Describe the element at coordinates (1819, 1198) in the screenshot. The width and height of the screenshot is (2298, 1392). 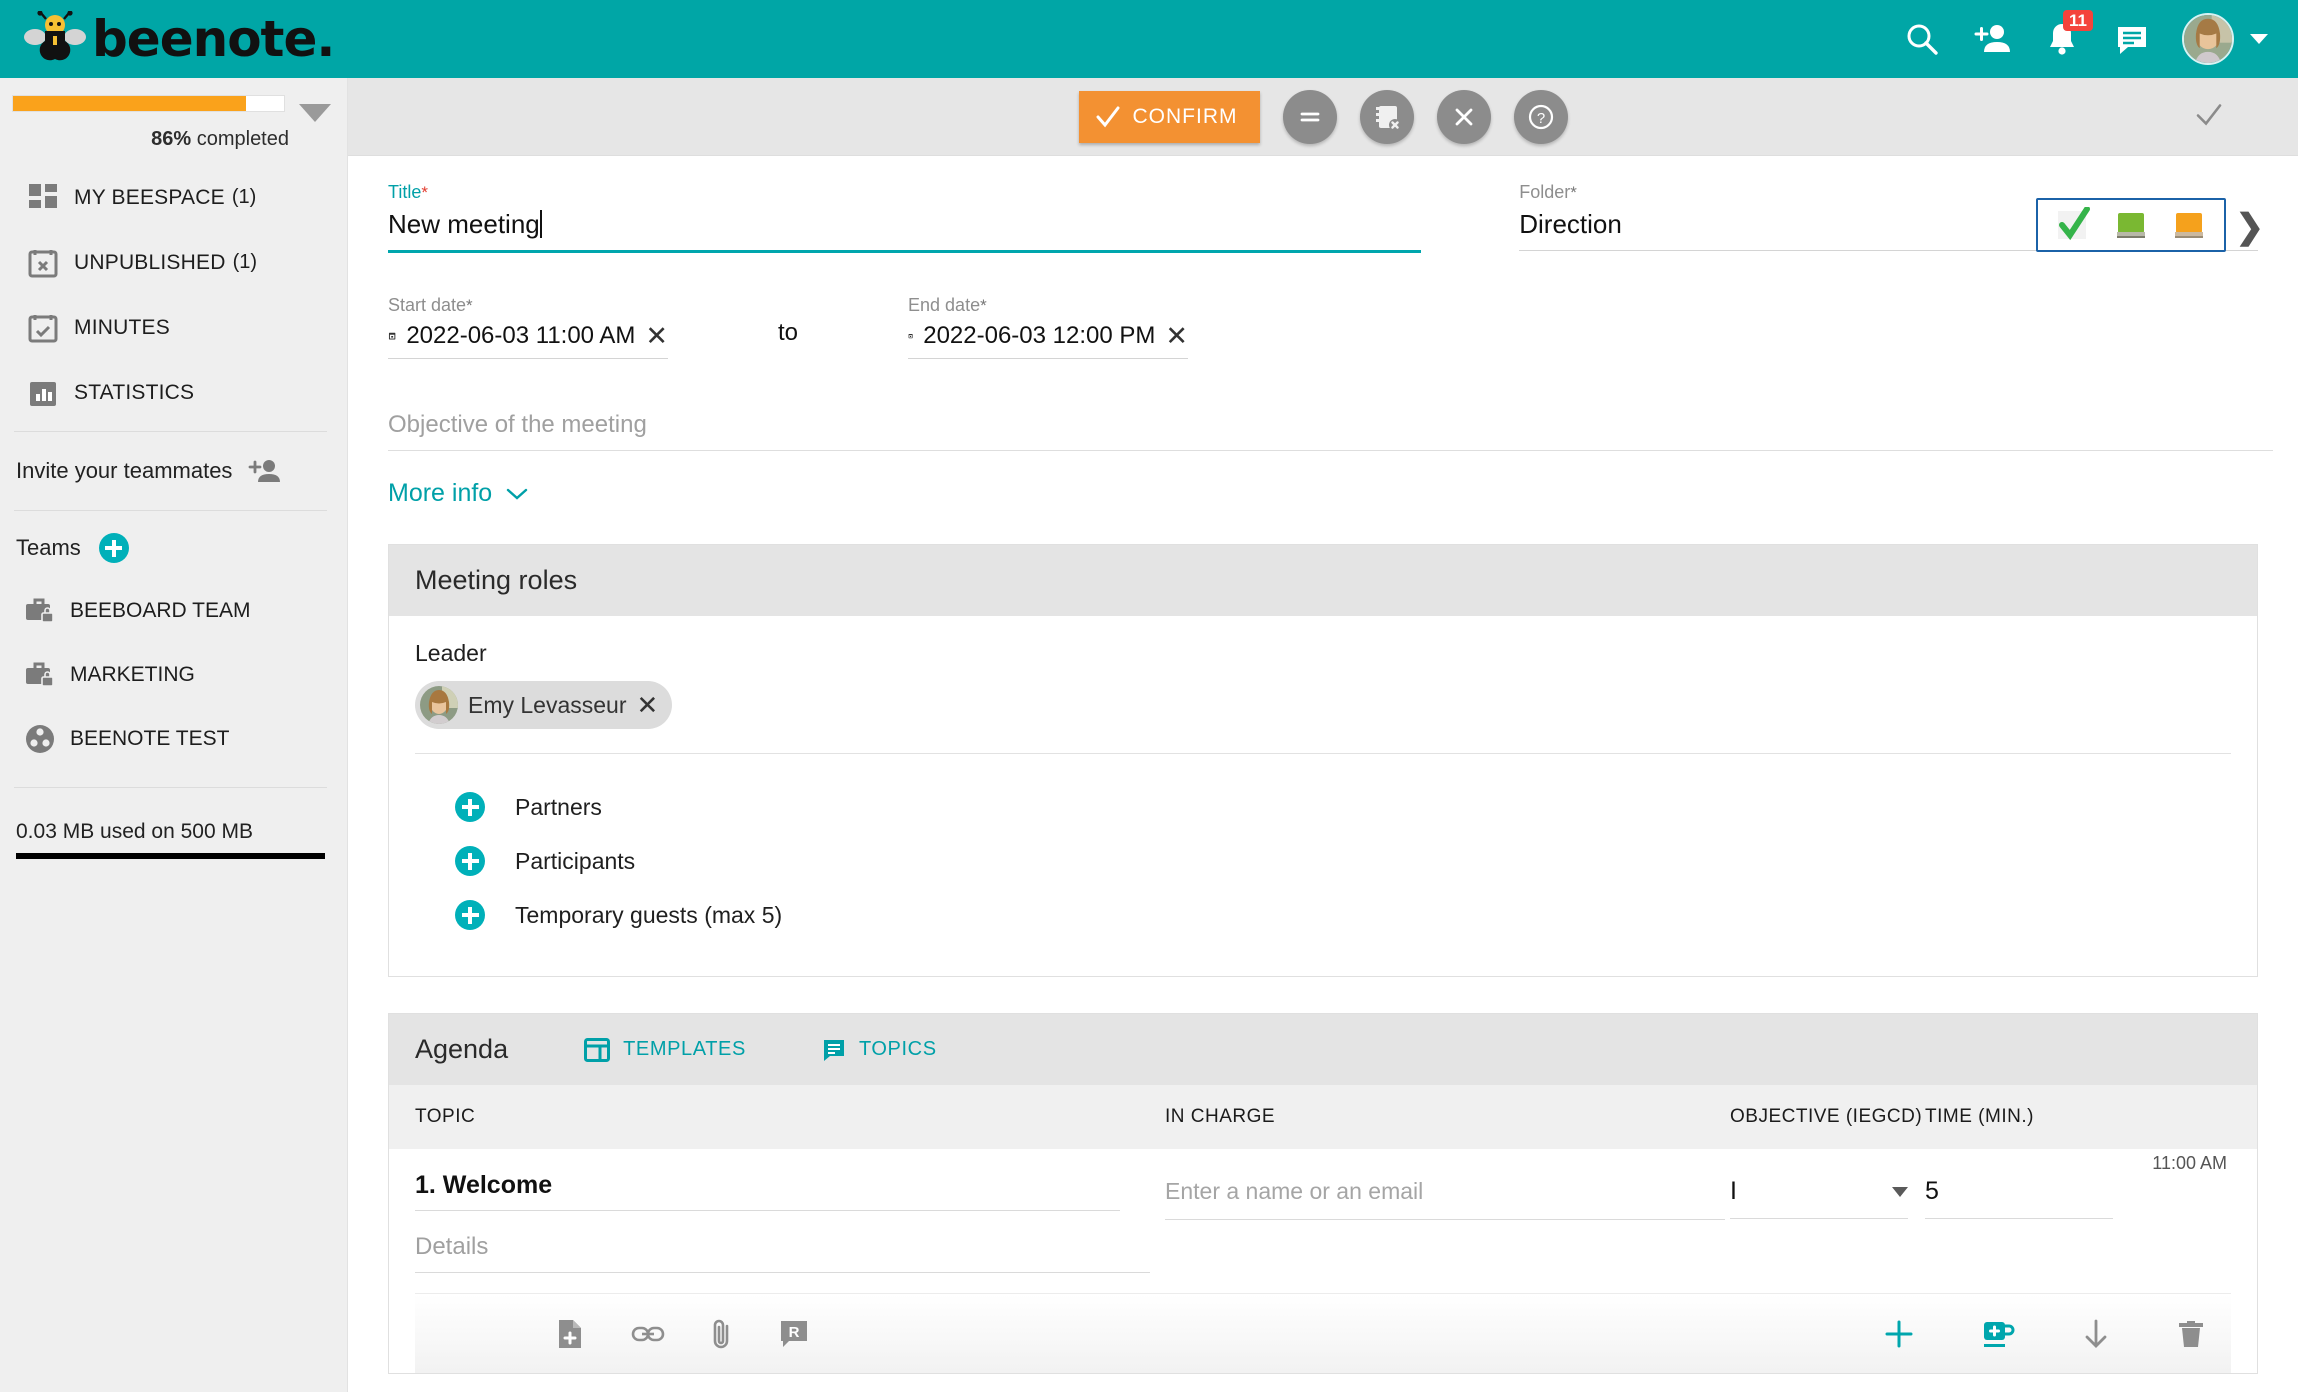
I see `objective-select: I` at that location.